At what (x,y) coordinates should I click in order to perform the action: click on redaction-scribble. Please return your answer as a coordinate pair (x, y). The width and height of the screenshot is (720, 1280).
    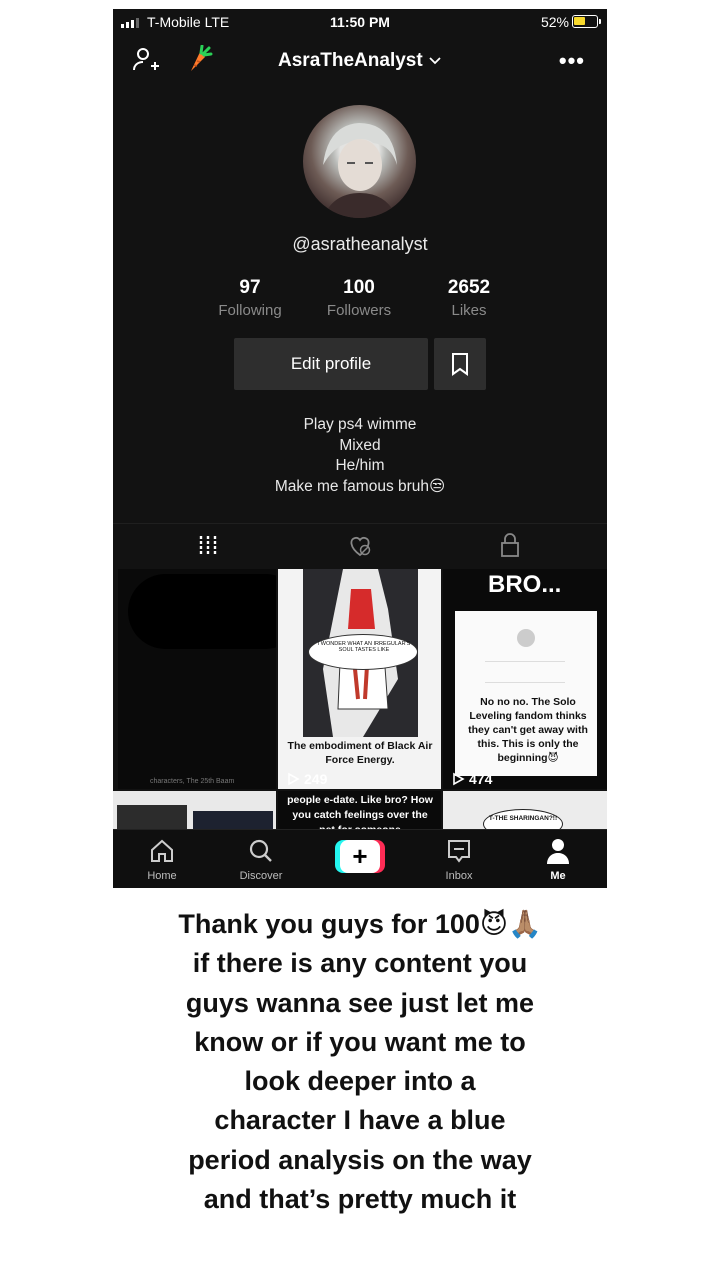
    Looking at the image, I should click on (202, 611).